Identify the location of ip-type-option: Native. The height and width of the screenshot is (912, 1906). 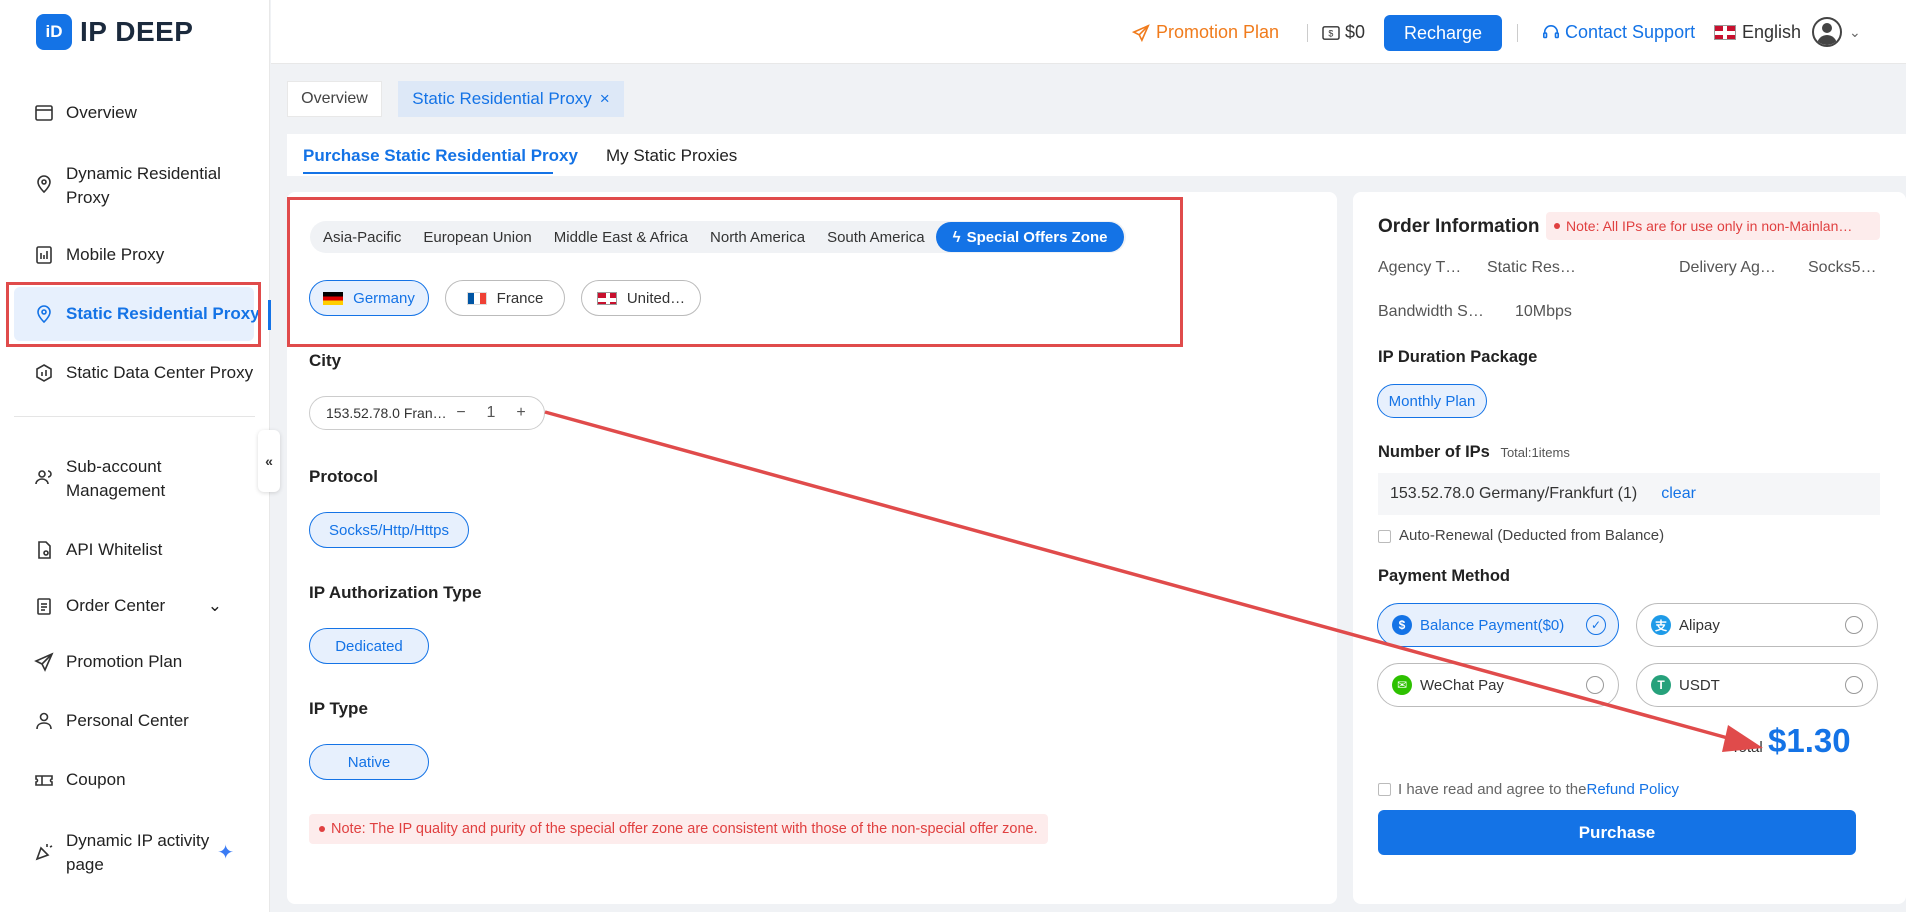
(369, 762).